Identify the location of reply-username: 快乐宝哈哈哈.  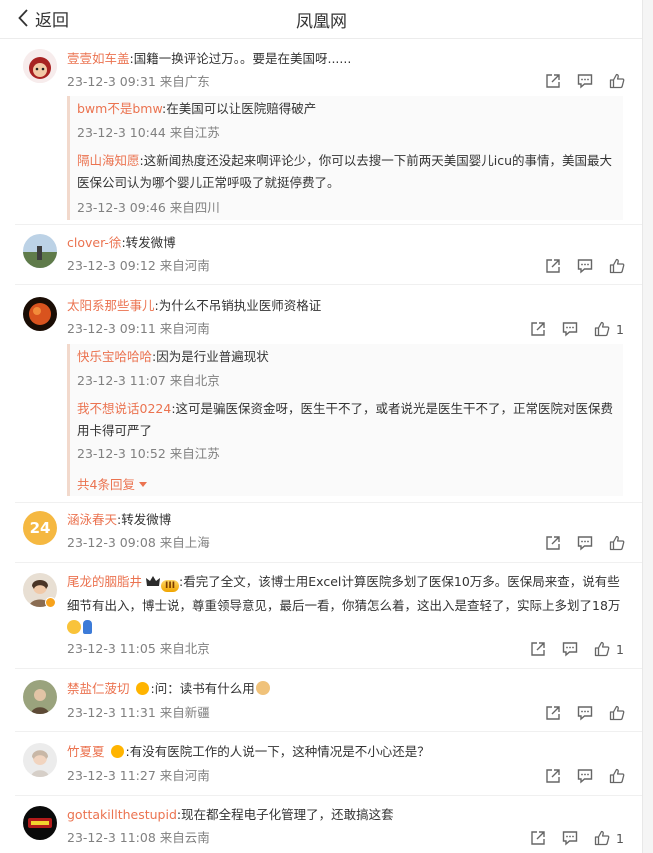
(114, 356).